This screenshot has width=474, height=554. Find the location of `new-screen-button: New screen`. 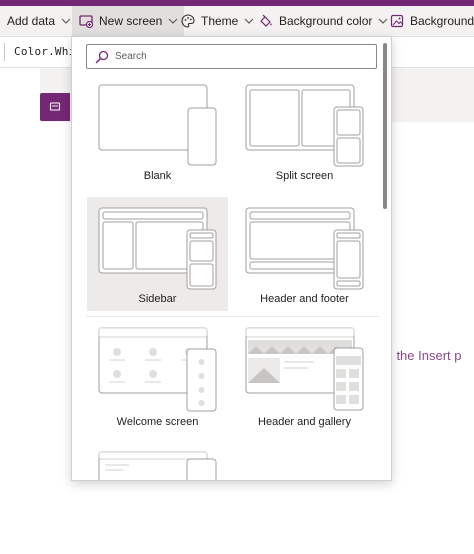

new-screen-button: New screen is located at coordinates (128, 21).